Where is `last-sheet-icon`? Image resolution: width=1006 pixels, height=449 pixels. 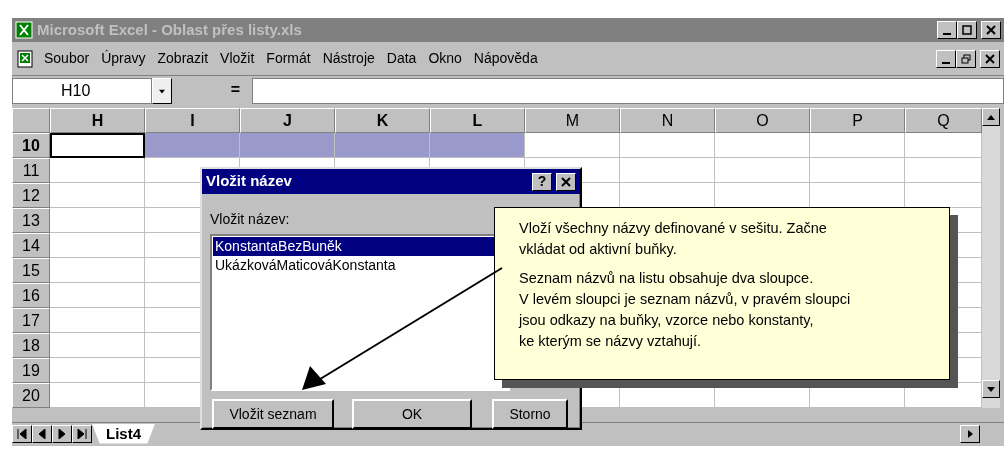
last-sheet-icon is located at coordinates (82, 433).